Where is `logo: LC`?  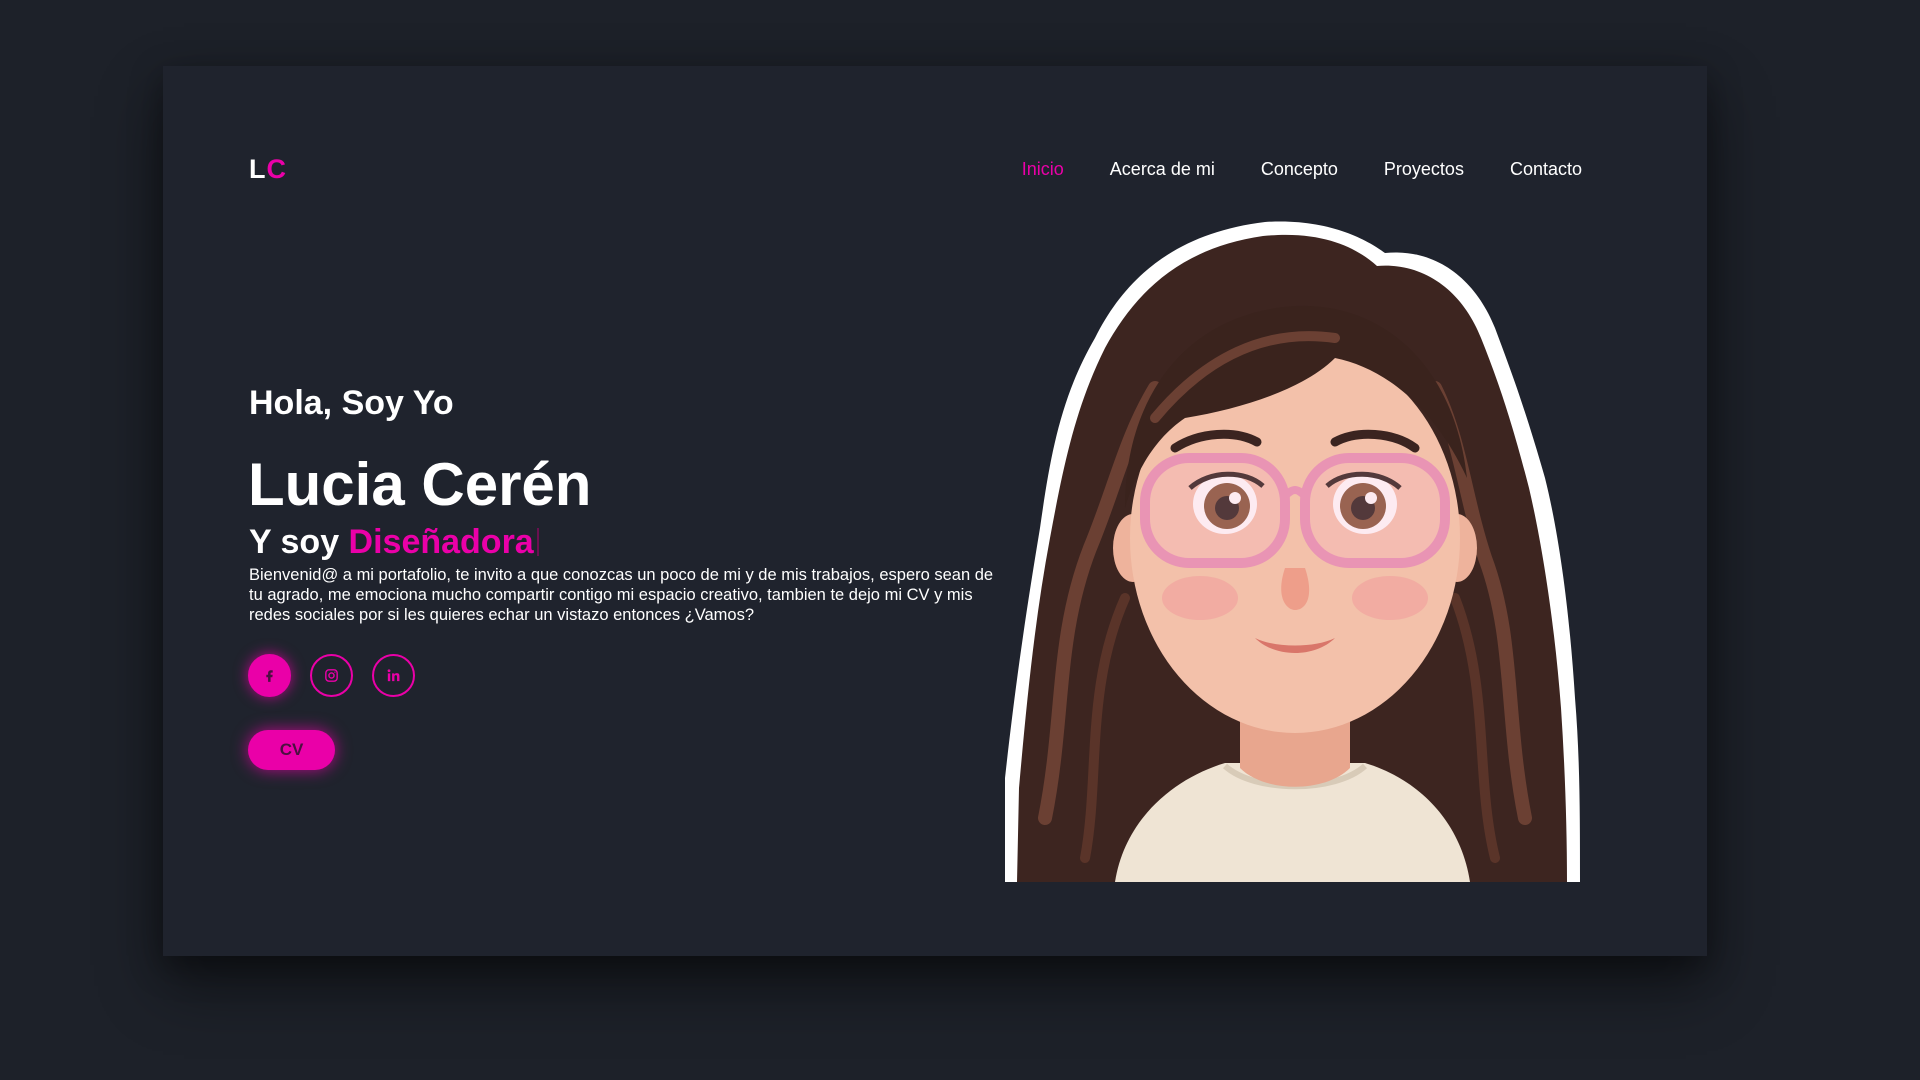 logo: LC is located at coordinates (268, 169).